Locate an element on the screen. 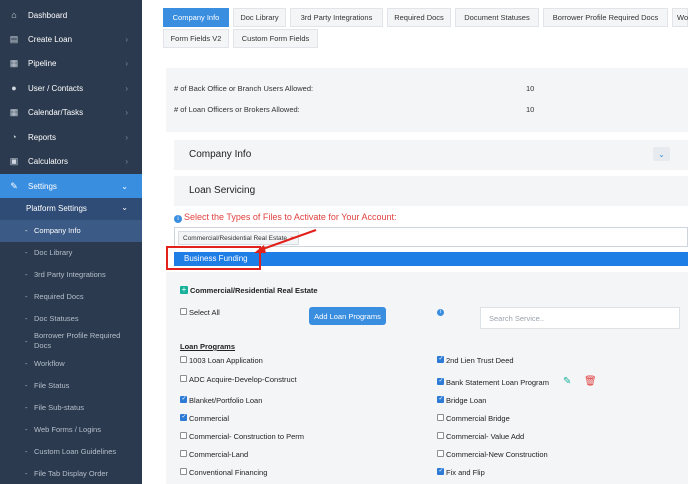 This screenshot has height=484, width=688. edit-icon: ✎ is located at coordinates (567, 381).